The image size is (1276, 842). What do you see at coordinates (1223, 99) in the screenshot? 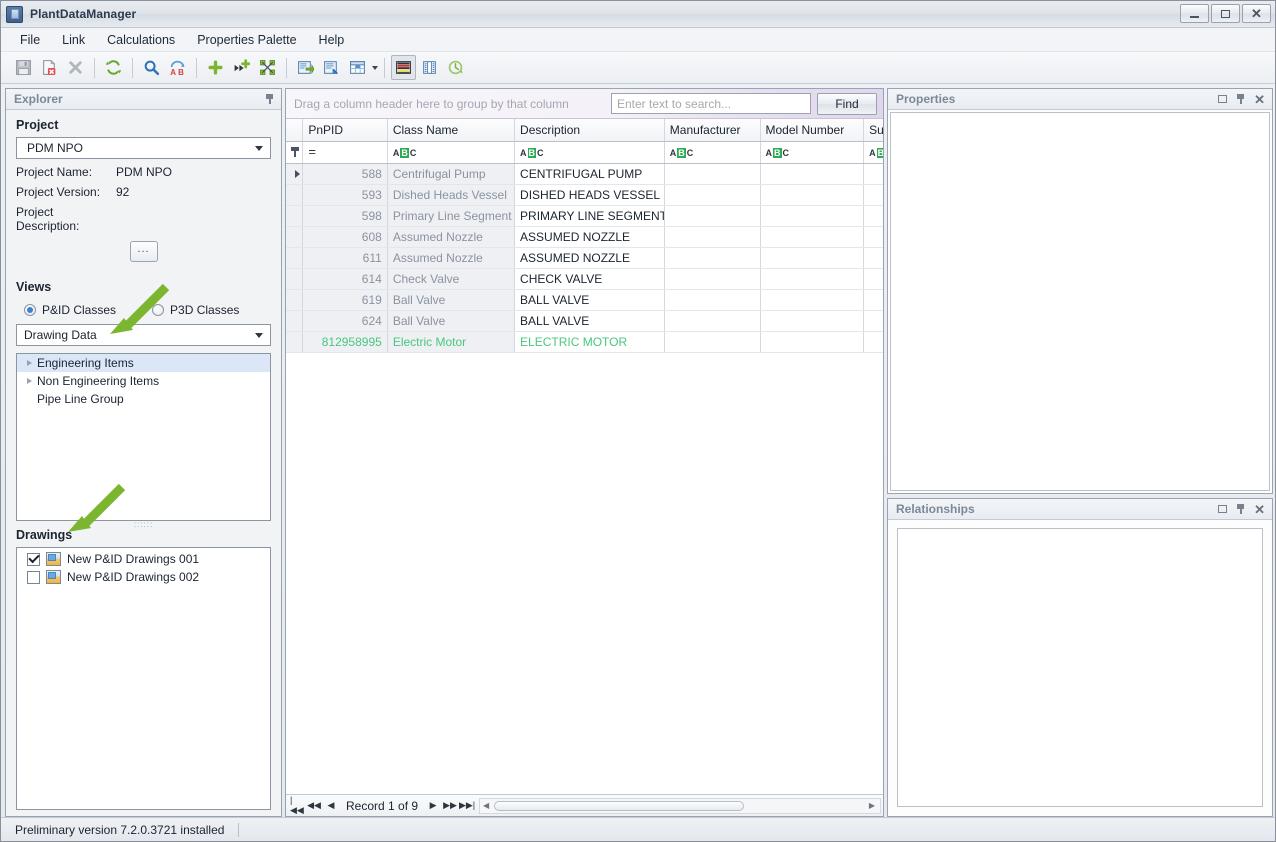
I see `properties-restore-button` at bounding box center [1223, 99].